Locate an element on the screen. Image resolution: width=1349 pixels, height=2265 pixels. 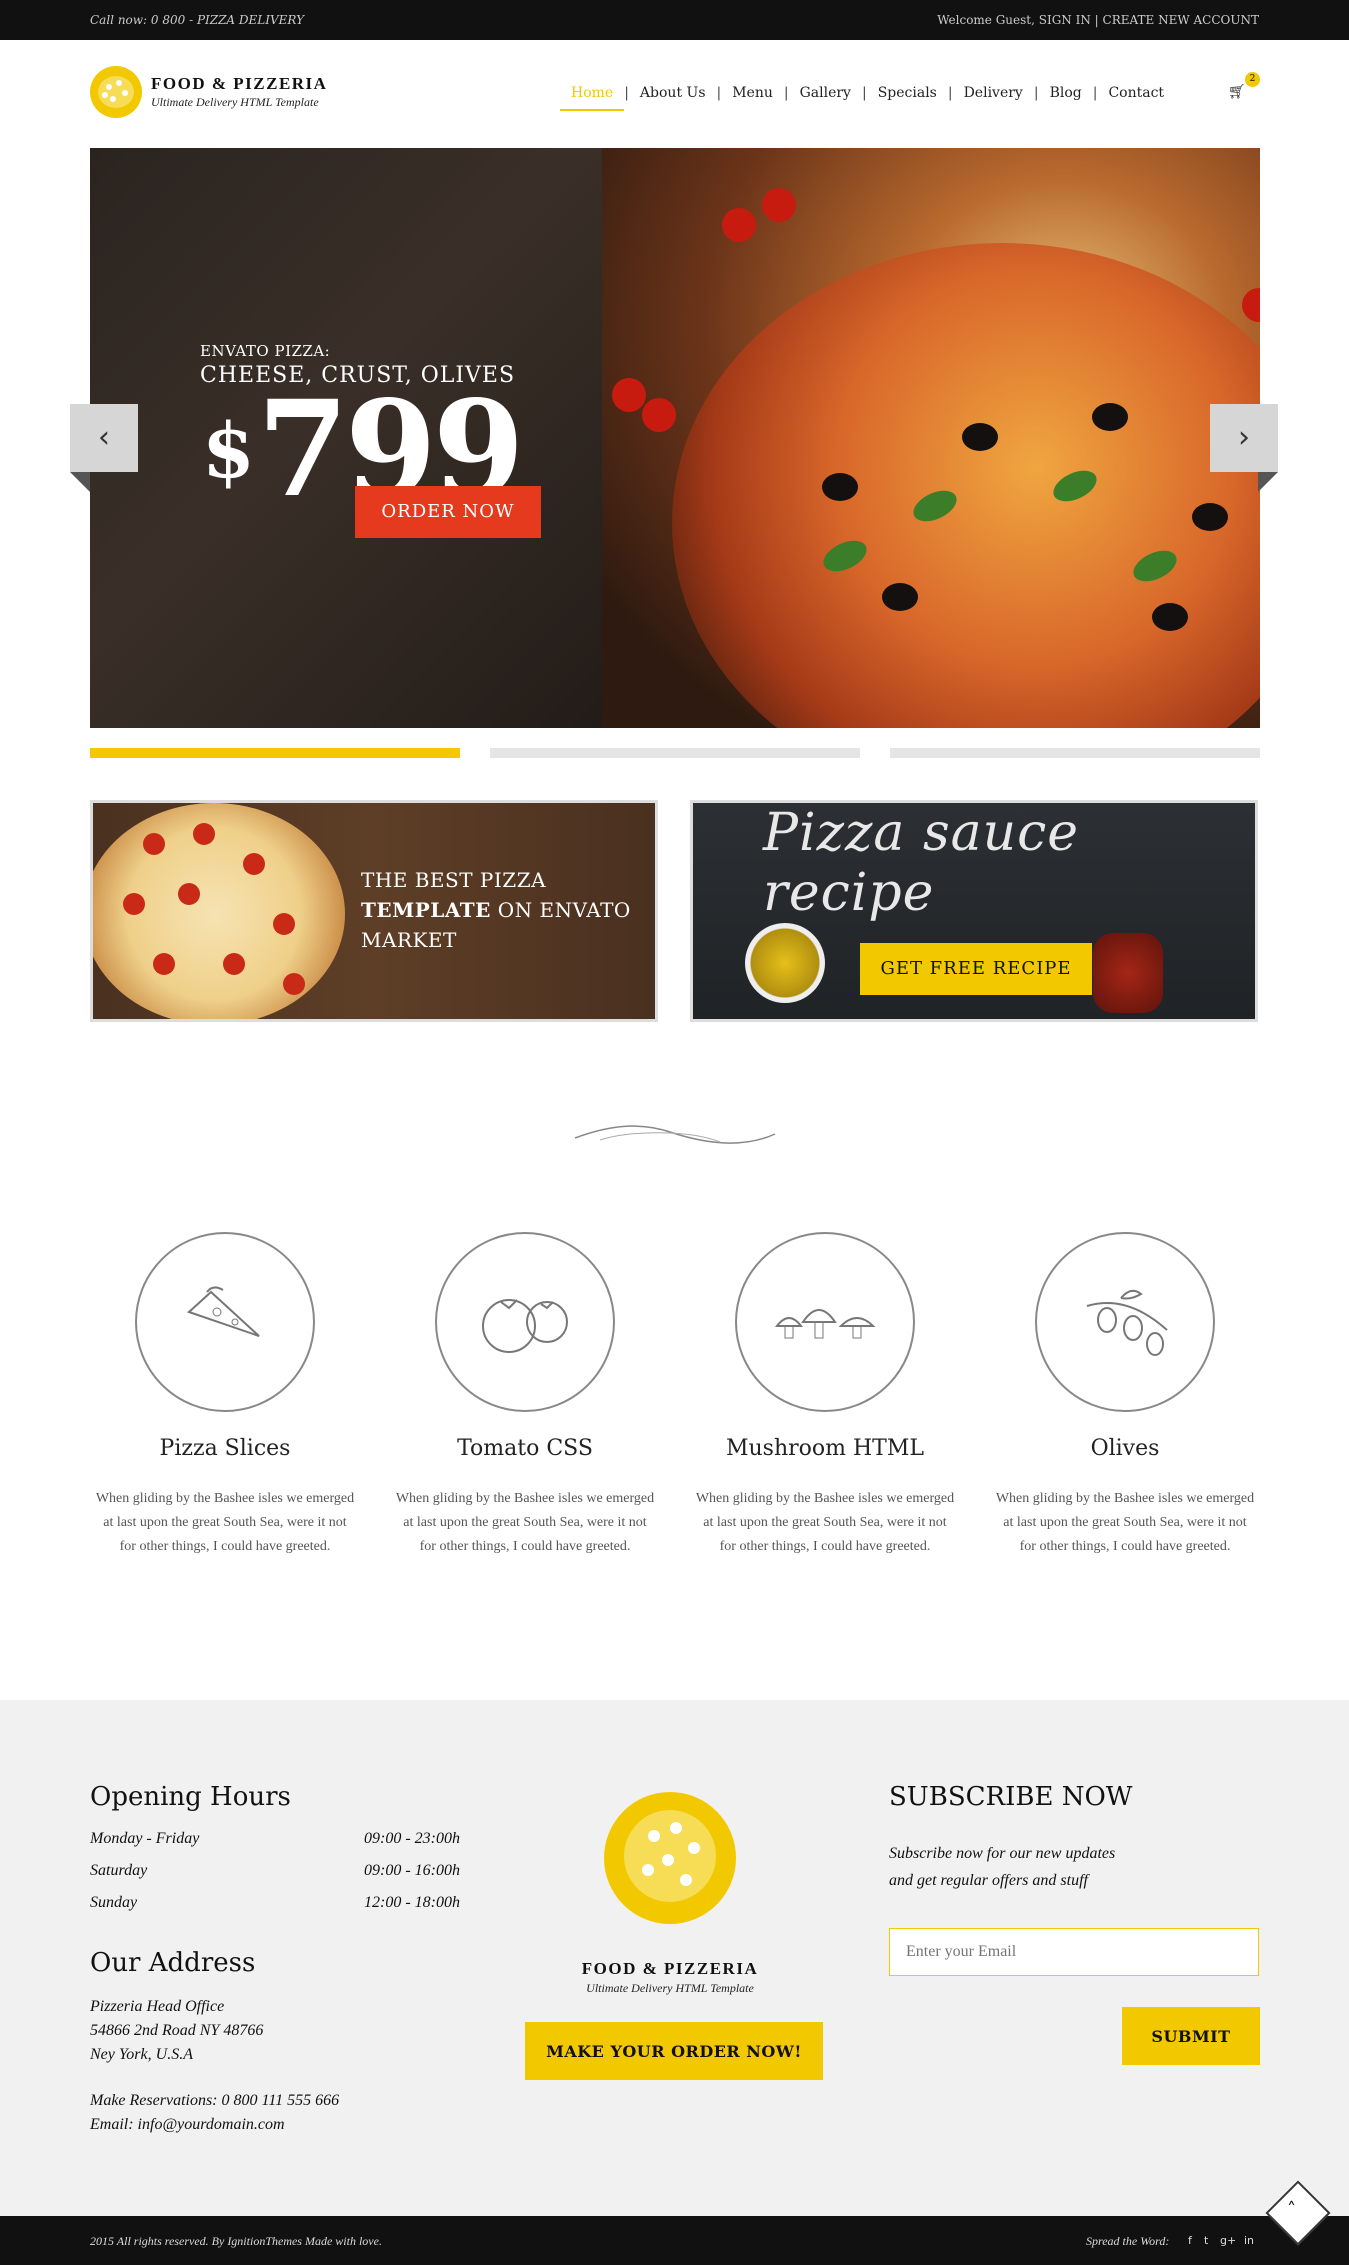
flourish-divider-icon is located at coordinates (675, 1134).